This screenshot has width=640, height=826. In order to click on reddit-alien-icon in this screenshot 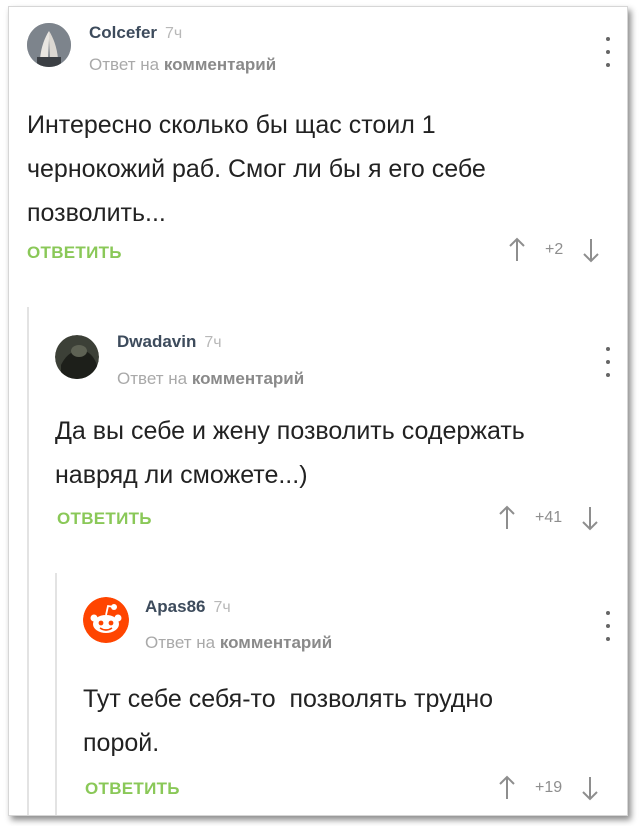, I will do `click(106, 620)`.